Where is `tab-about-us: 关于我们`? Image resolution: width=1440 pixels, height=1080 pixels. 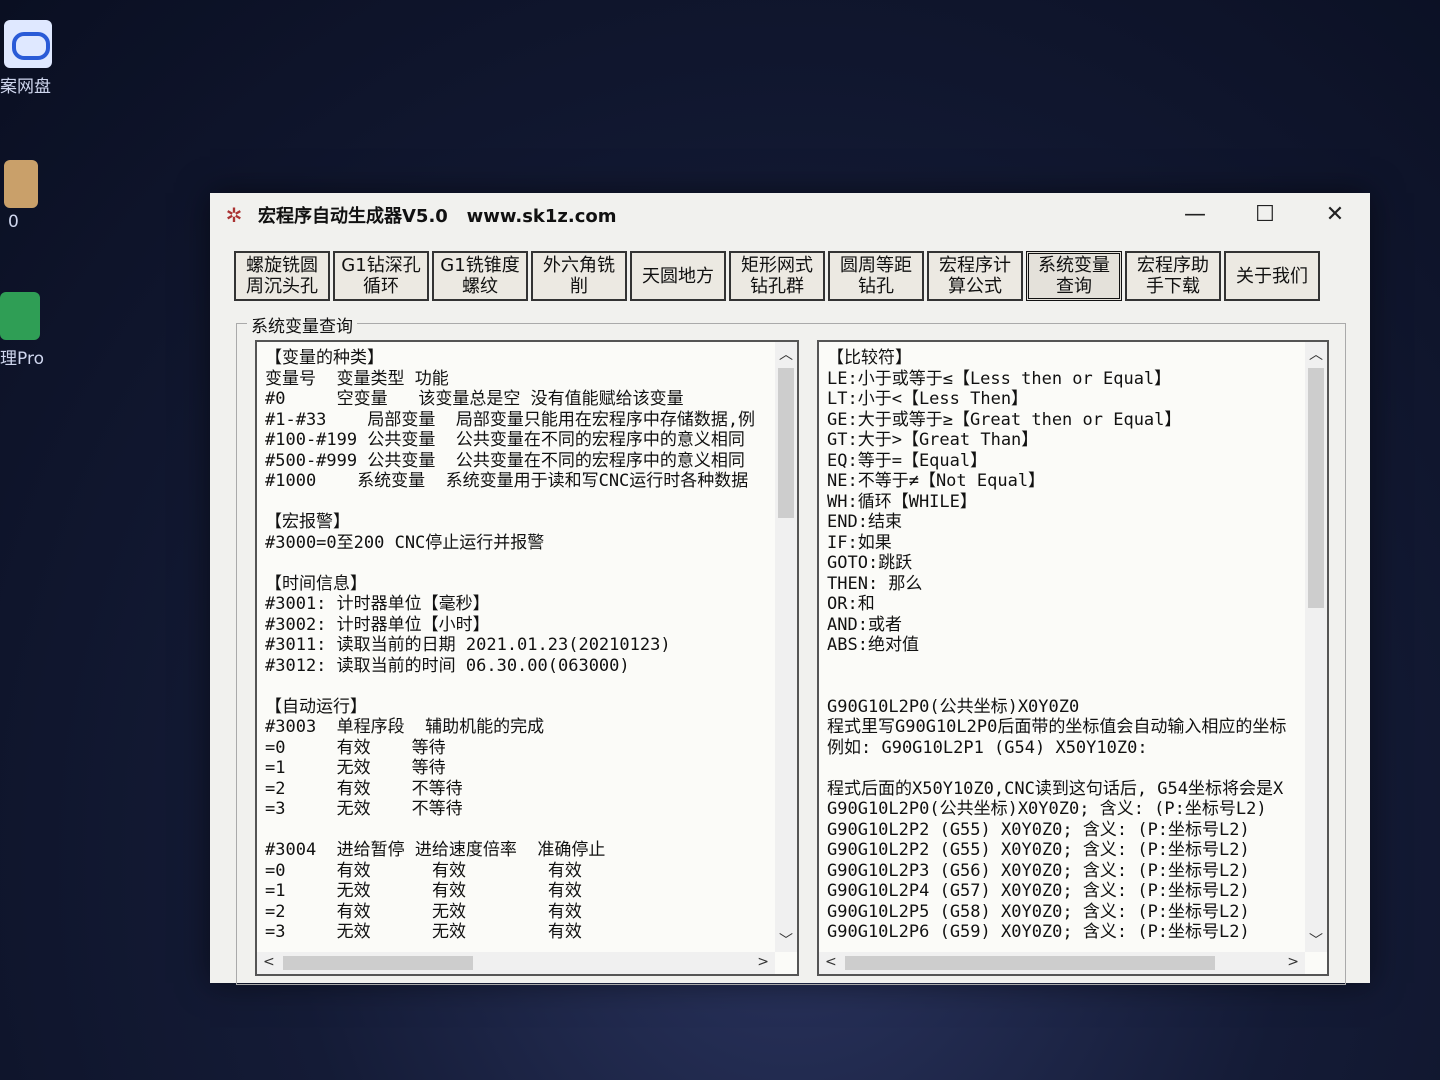
tab-about-us: 关于我们 is located at coordinates (1272, 276).